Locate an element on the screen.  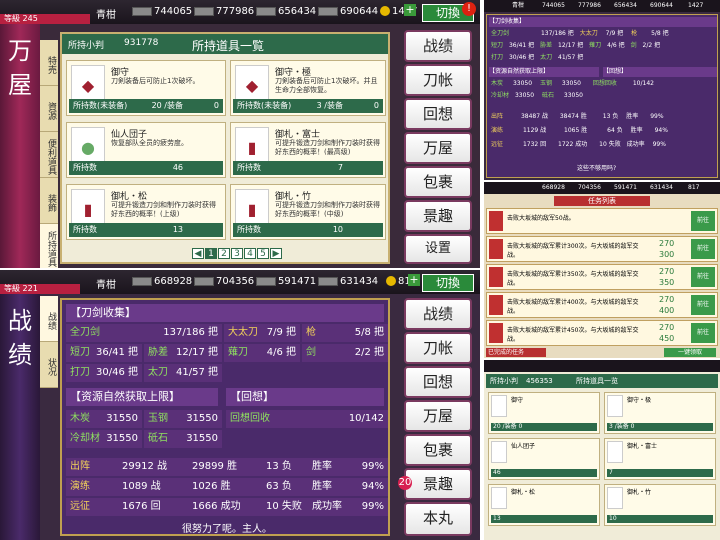
page-next-icon: ▶ is located at coordinates (276, 253).